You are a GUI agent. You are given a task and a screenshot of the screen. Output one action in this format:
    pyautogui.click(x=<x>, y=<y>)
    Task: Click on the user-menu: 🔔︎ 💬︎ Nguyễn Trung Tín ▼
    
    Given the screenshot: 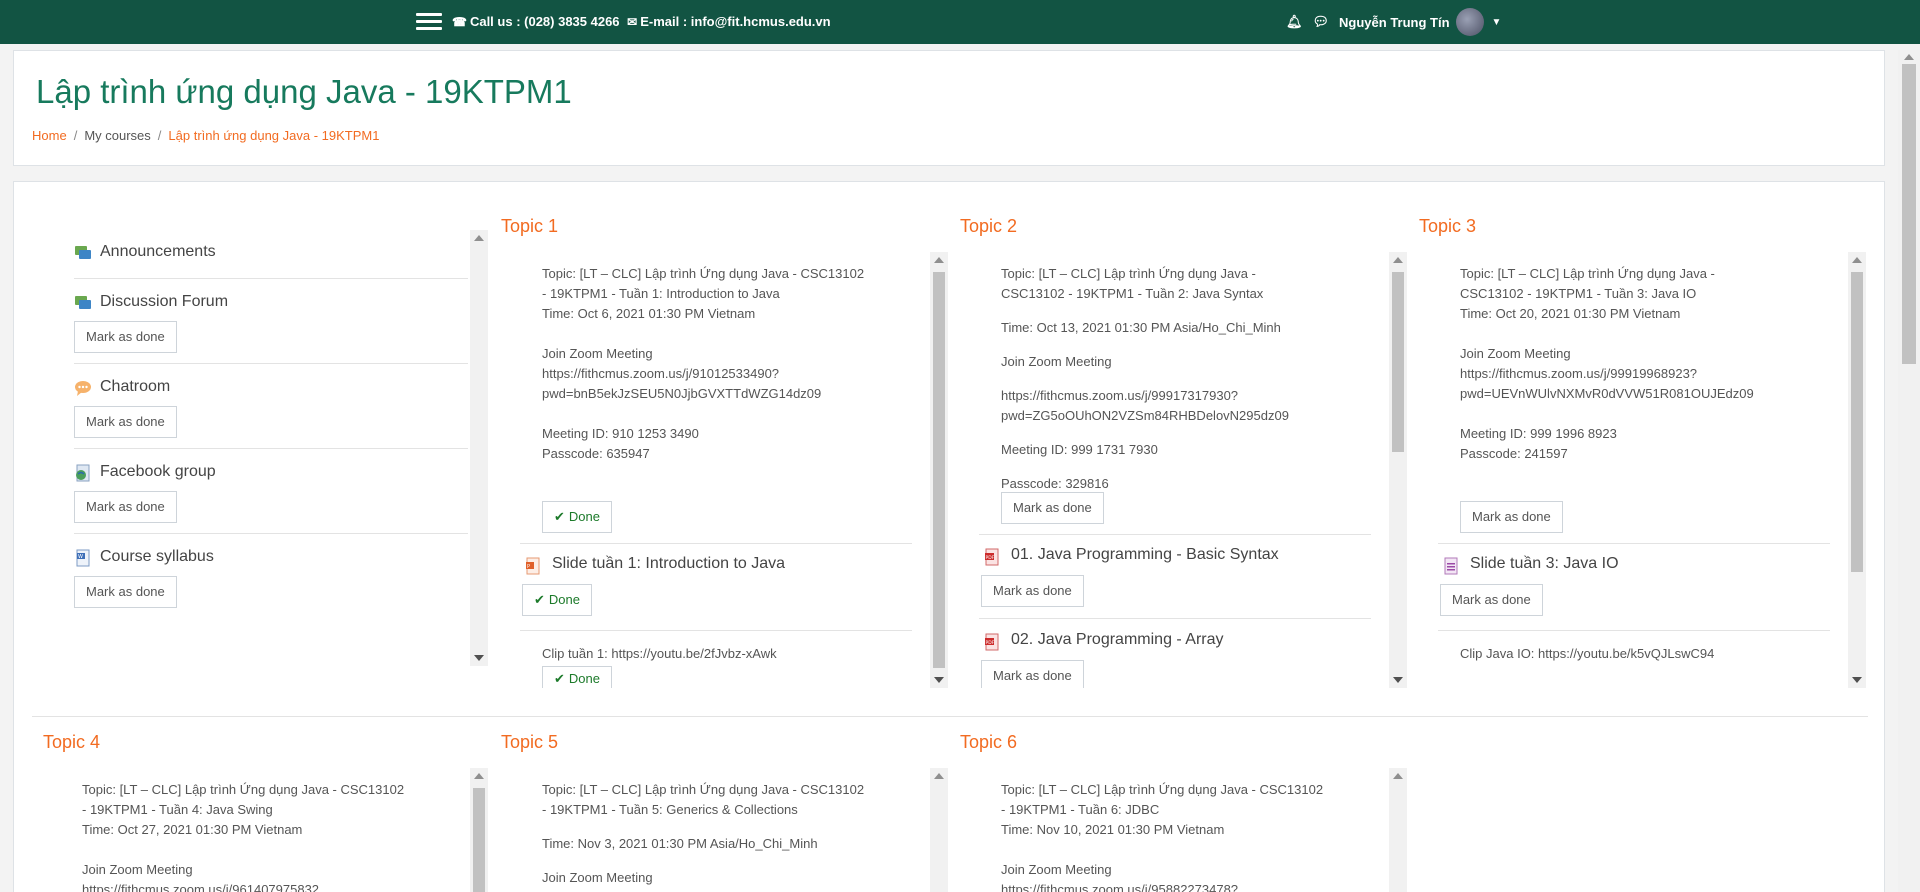 What is the action you would take?
    pyautogui.click(x=1393, y=22)
    